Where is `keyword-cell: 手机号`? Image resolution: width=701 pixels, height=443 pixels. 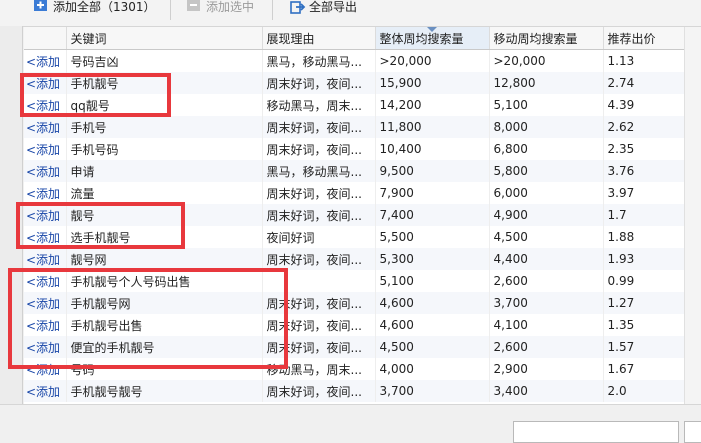 keyword-cell: 手机号 is located at coordinates (164, 127).